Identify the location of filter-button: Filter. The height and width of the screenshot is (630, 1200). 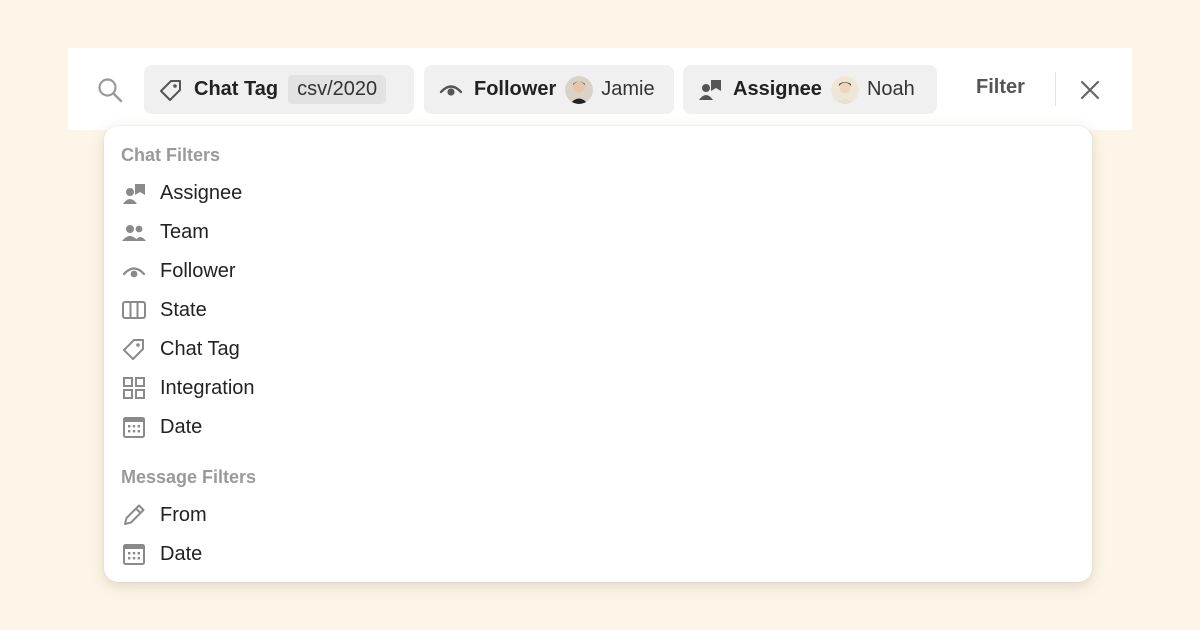
(1000, 87).